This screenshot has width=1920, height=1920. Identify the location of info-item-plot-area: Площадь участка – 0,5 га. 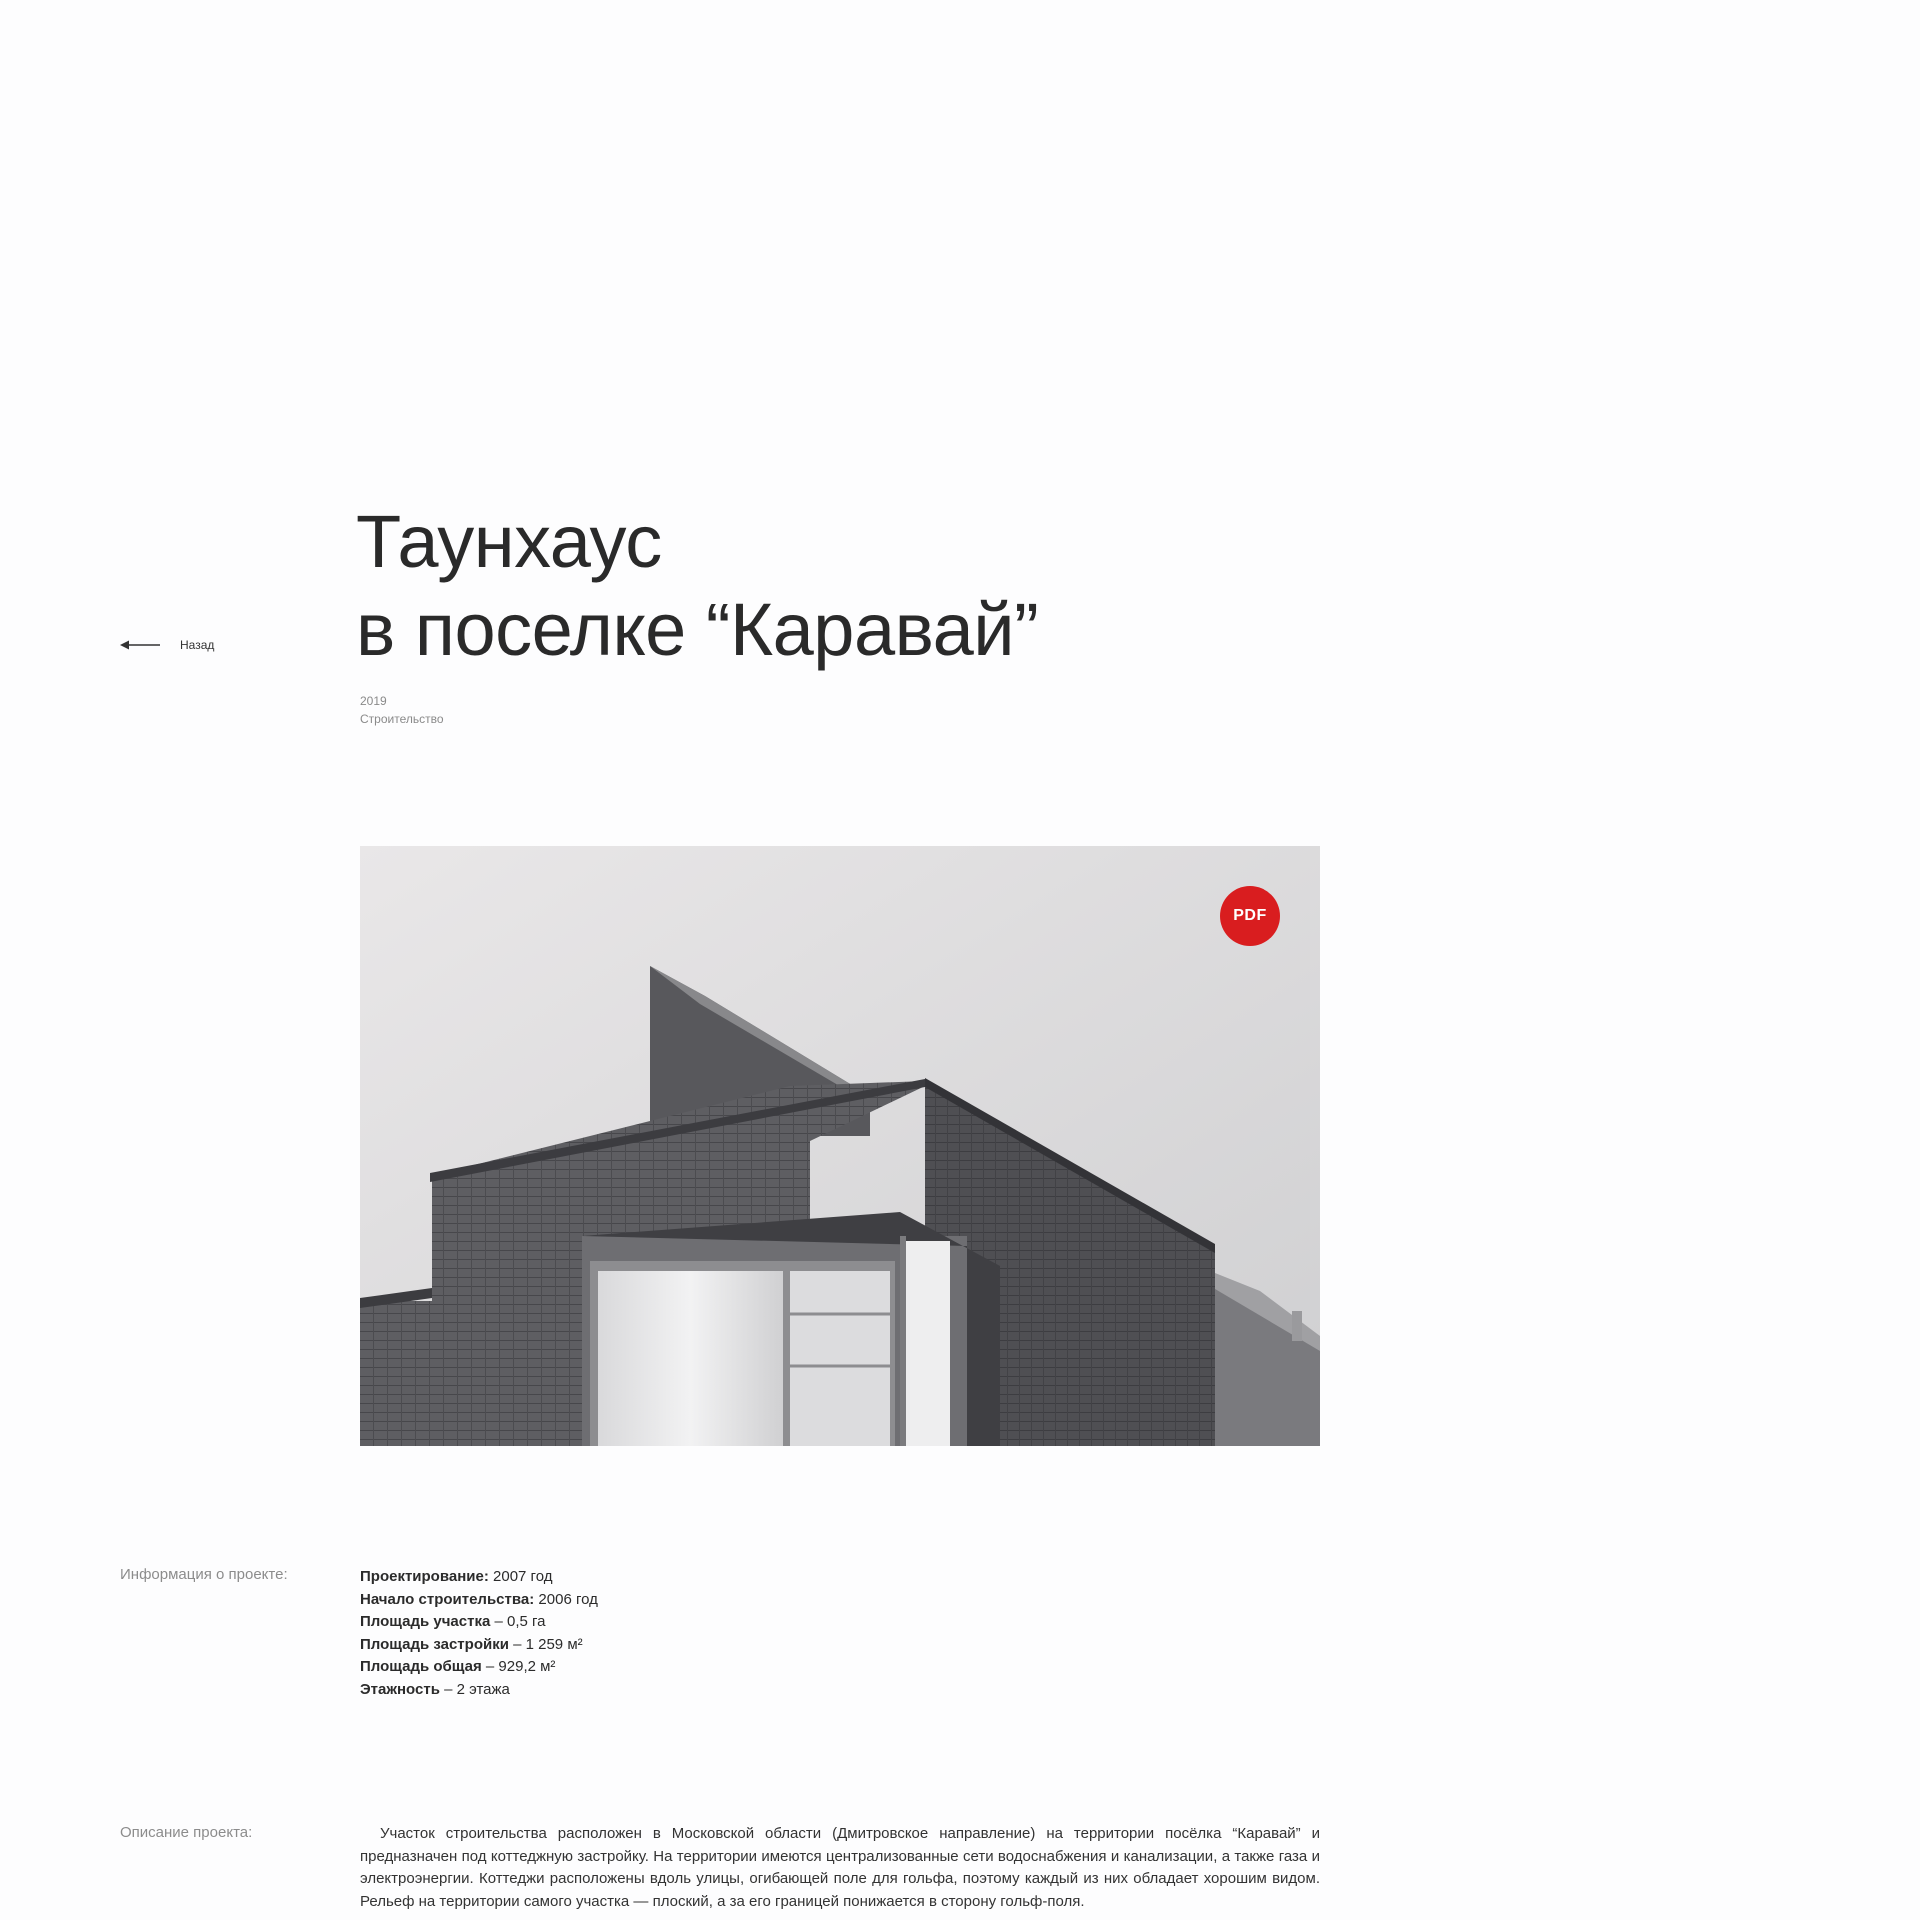
(479, 1622).